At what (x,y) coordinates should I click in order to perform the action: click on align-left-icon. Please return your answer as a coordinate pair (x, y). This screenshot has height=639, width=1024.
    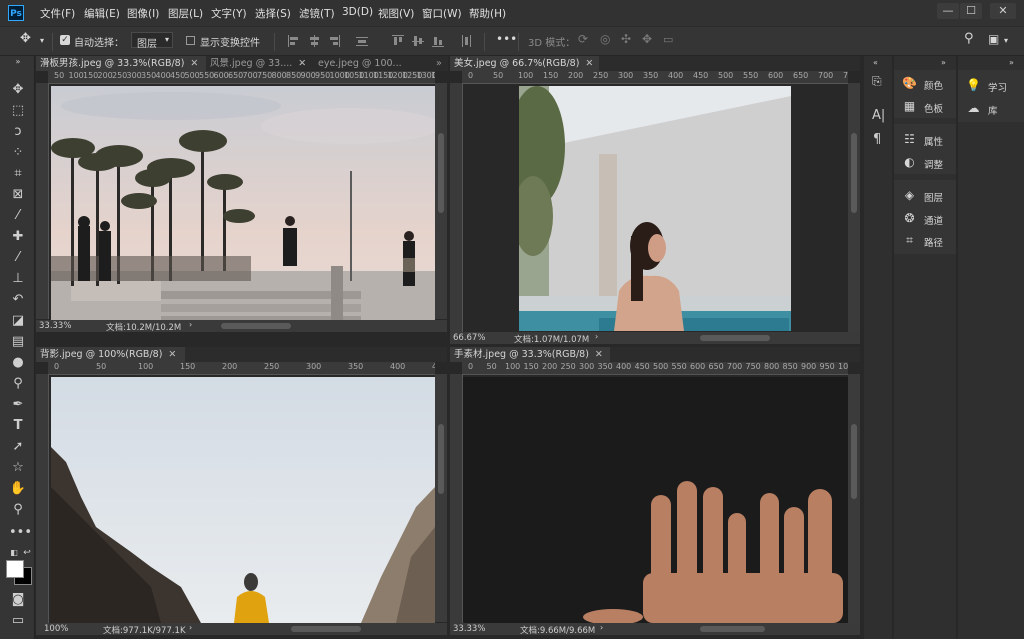
    Looking at the image, I should click on (294, 41).